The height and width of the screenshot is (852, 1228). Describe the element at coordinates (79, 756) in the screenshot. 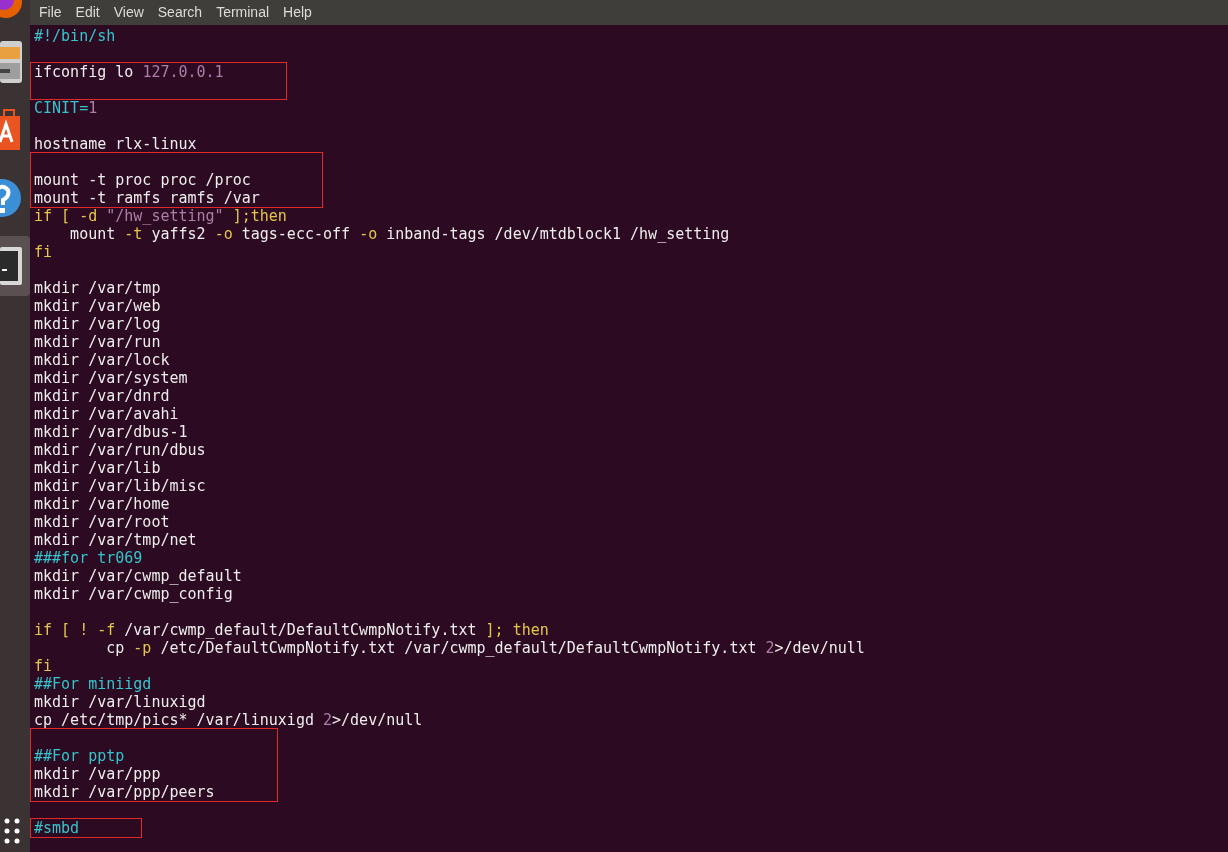

I see `code-line: ##For pptp` at that location.